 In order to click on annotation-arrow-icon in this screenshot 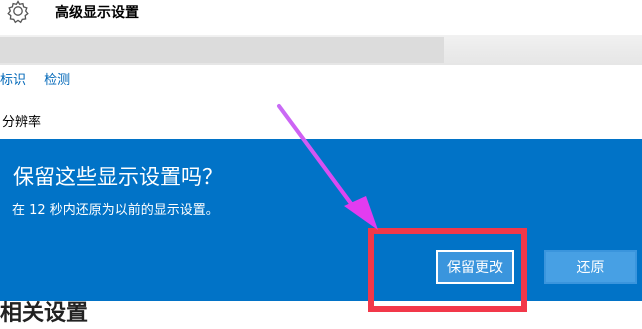, I will do `click(327, 167)`.